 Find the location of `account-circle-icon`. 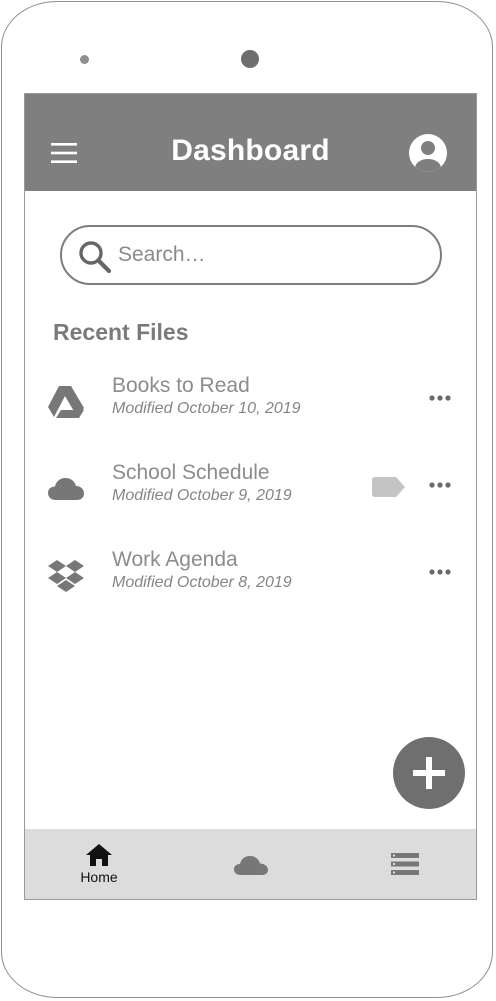

account-circle-icon is located at coordinates (428, 153).